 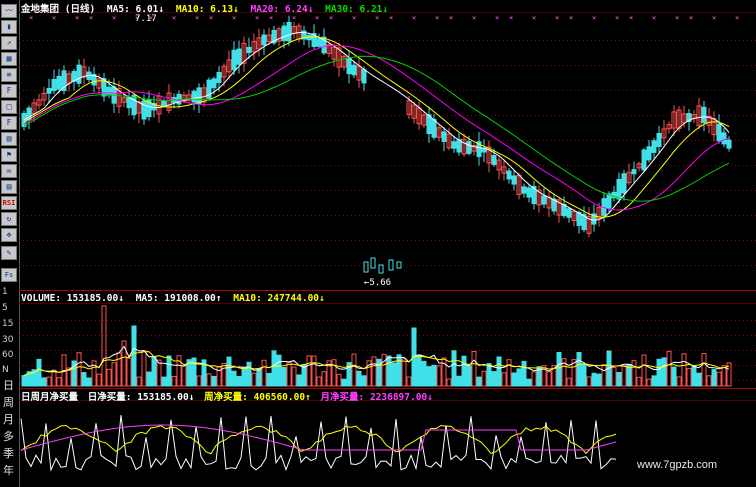 I want to click on day-netbuy-value: 日净买量: 153185.00↓, so click(x=141, y=397).